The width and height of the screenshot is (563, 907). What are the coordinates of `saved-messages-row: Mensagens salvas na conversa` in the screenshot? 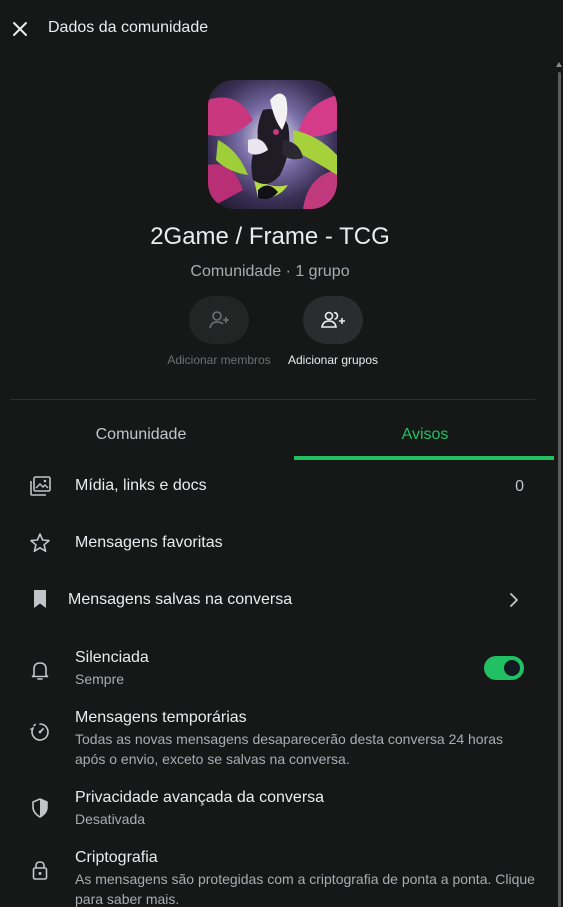 It's located at (275, 601).